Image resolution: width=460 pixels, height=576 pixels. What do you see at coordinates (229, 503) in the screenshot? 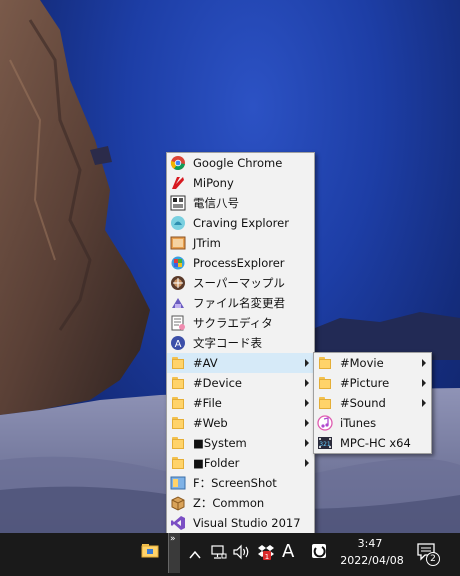
I see `menu-item-label: Z：Common` at bounding box center [229, 503].